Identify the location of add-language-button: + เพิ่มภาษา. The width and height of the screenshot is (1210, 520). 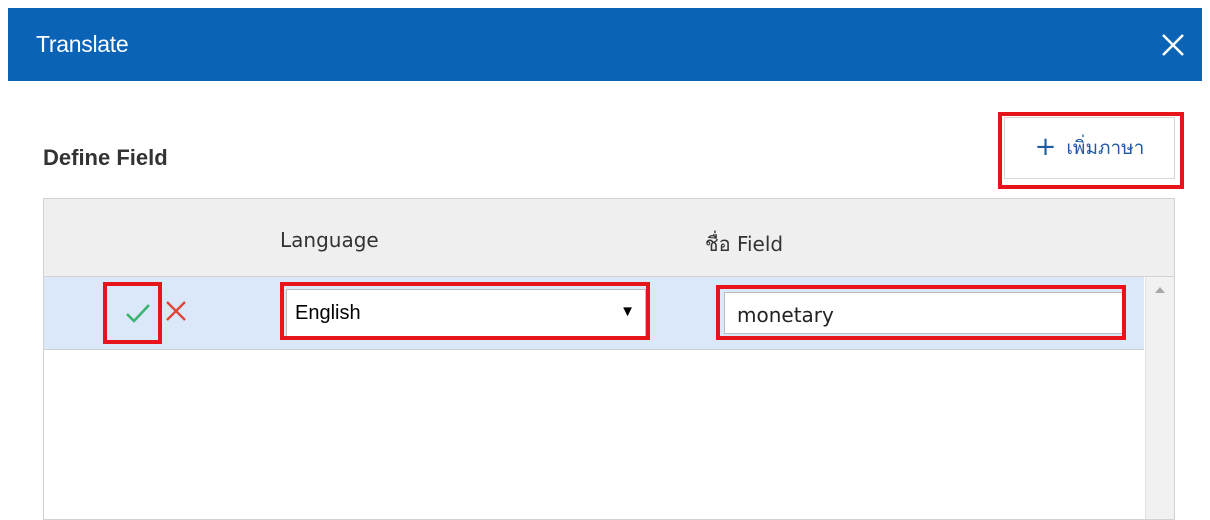
(1089, 148).